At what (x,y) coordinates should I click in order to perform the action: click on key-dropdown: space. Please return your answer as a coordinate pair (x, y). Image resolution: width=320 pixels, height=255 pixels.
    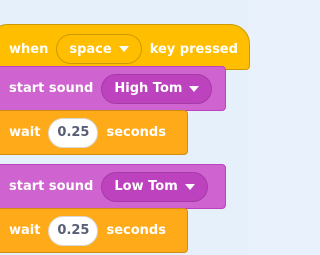
    Looking at the image, I should click on (99, 49).